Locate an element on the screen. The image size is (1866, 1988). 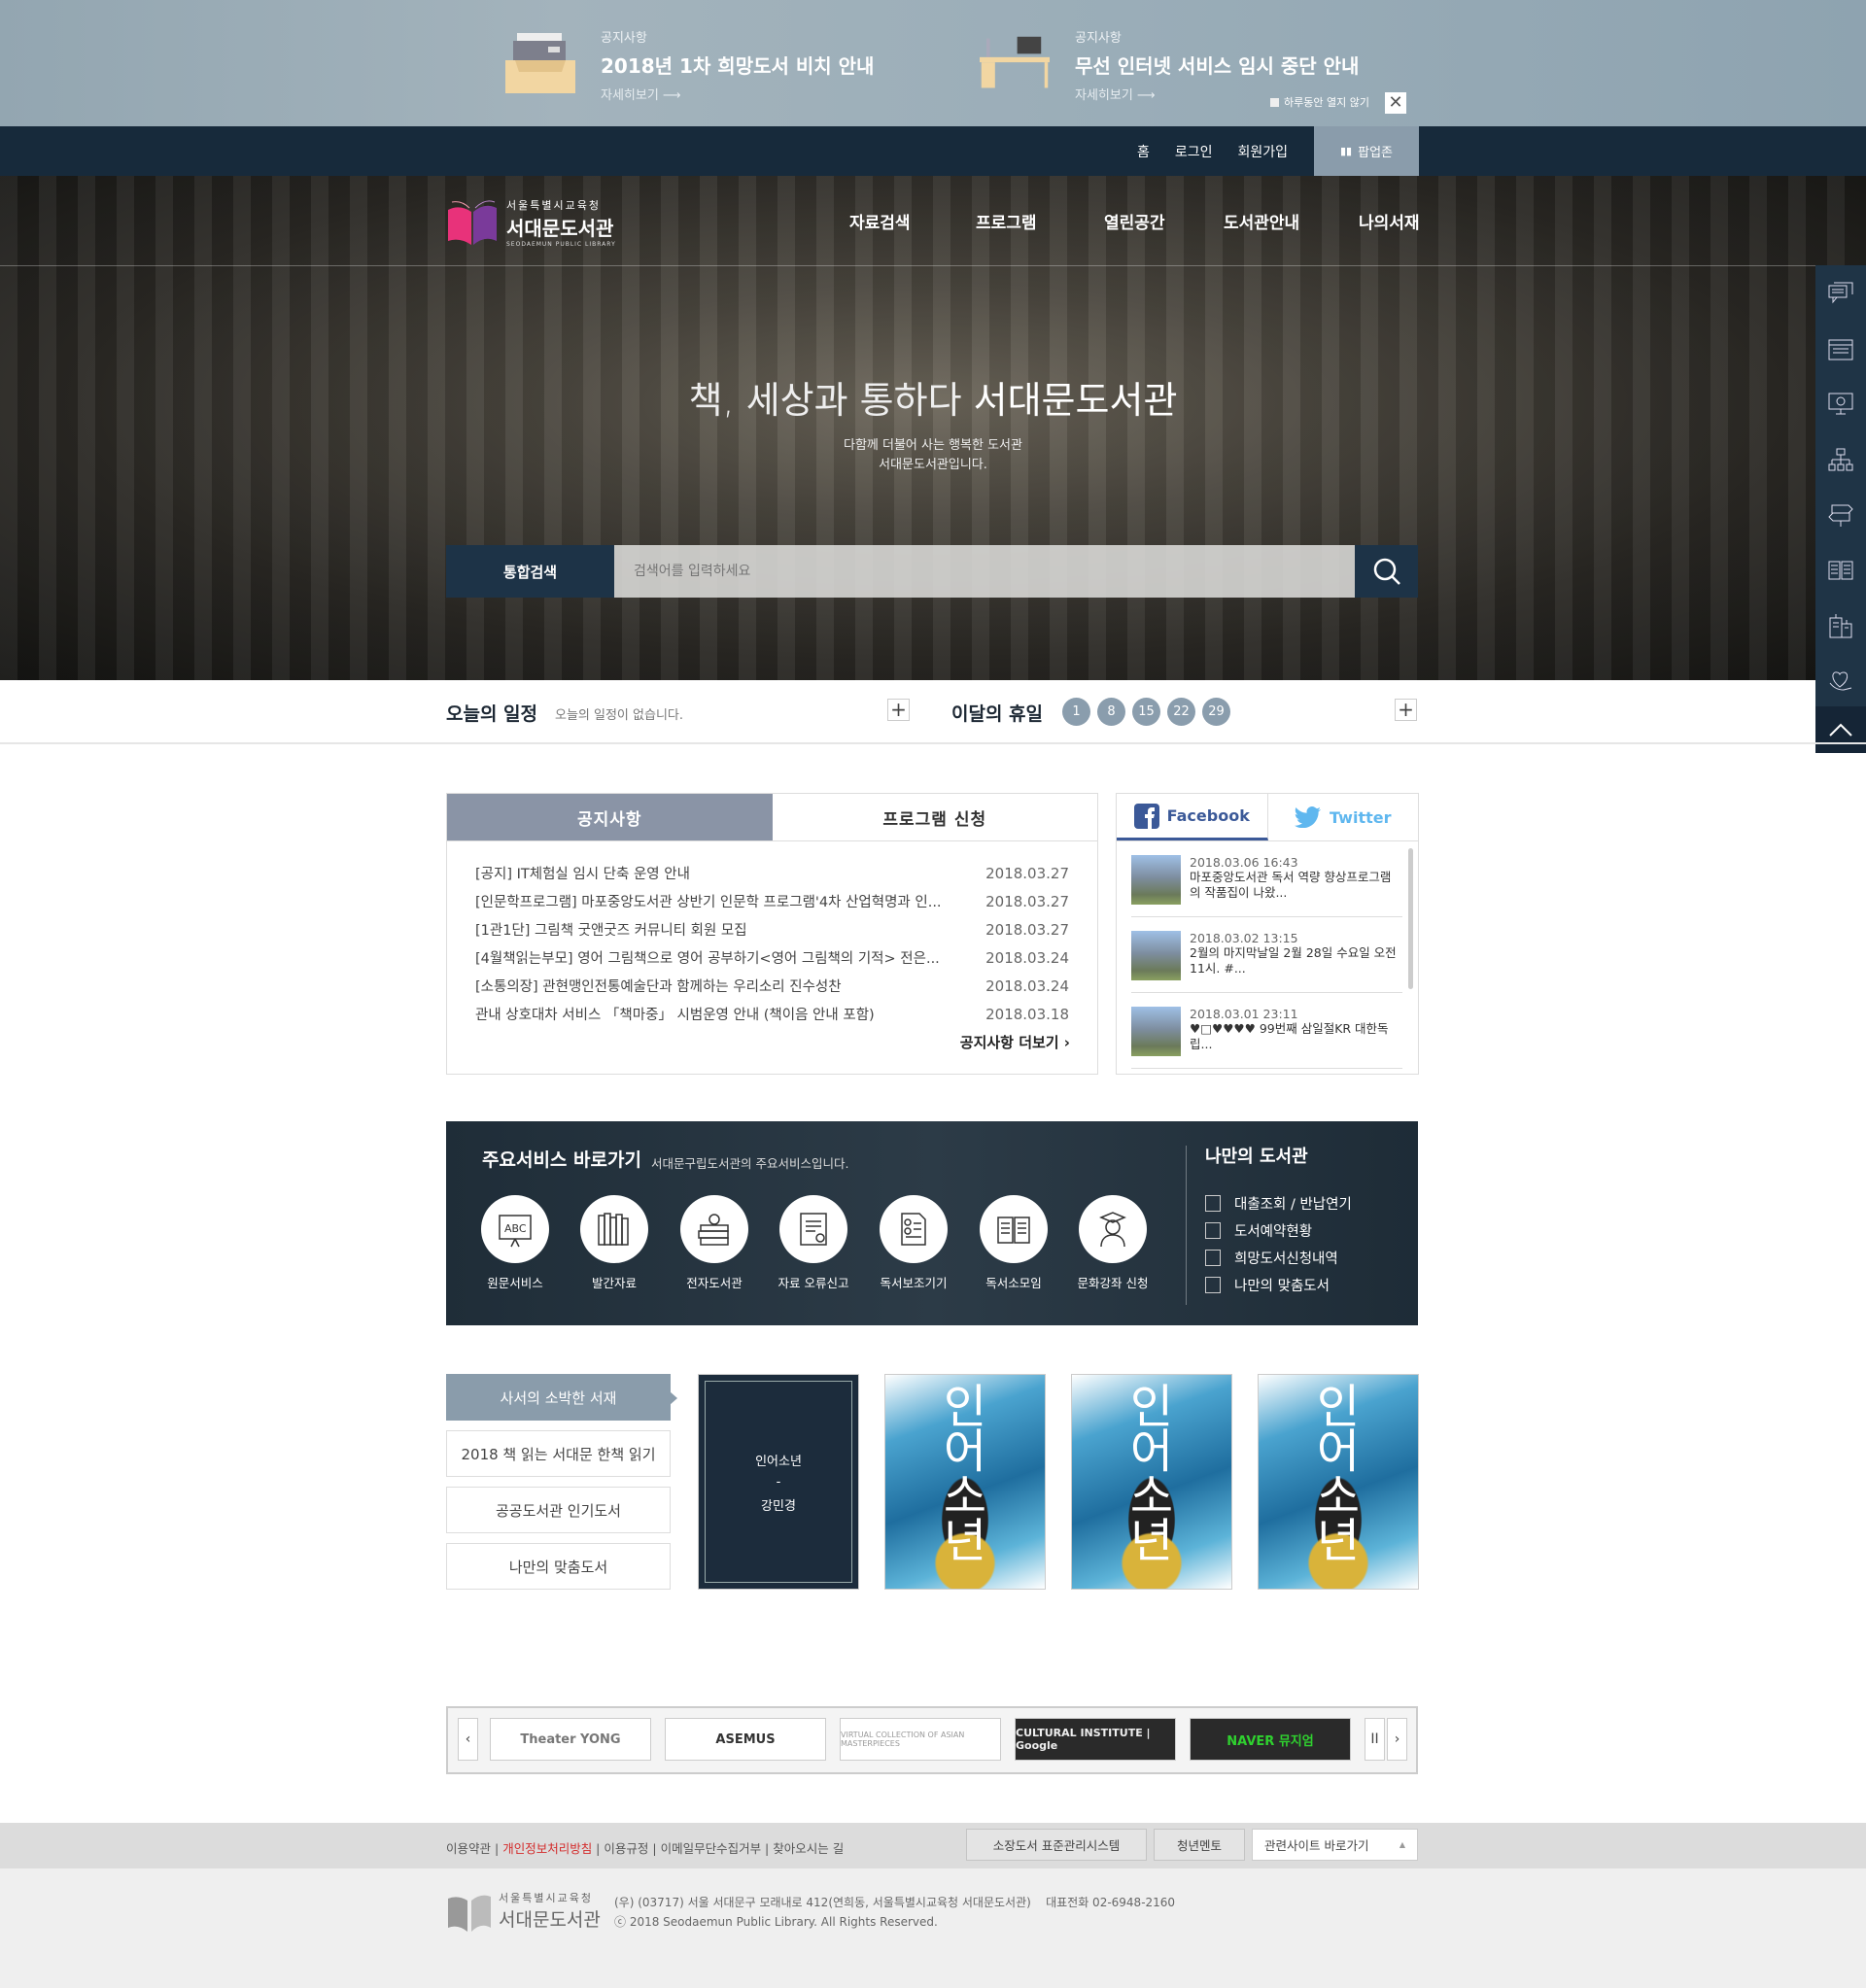
partner-logo: Theater YONG is located at coordinates (570, 1739).